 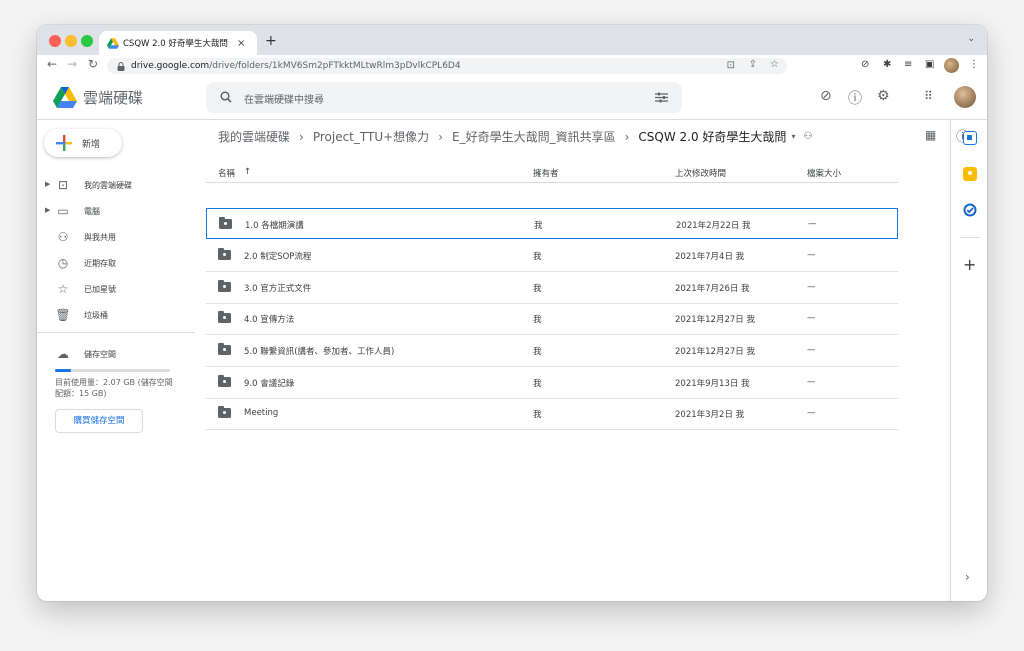 I want to click on file-modified: 2021年12月27日 我, so click(x=715, y=320).